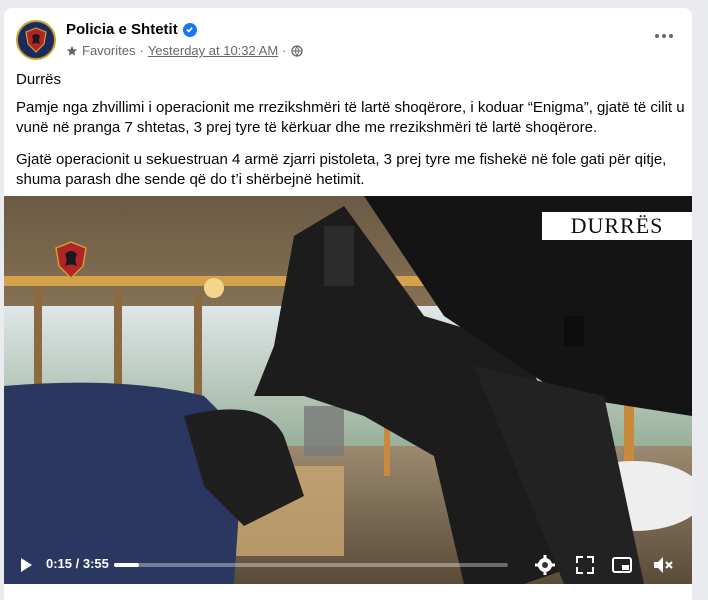  Describe the element at coordinates (71, 260) in the screenshot. I see `police-badge-watermark` at that location.